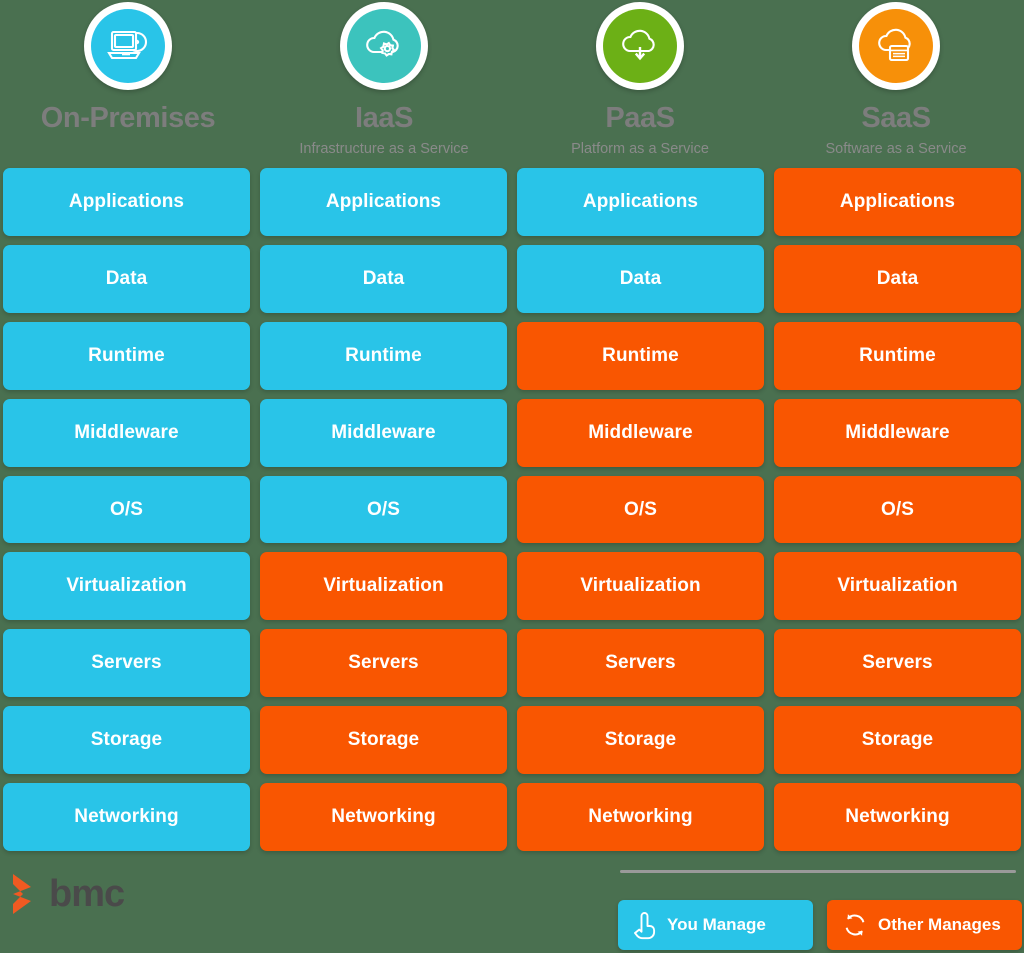 The height and width of the screenshot is (953, 1024). I want to click on column-subtitle: Infrastructure as a Service, so click(384, 149).